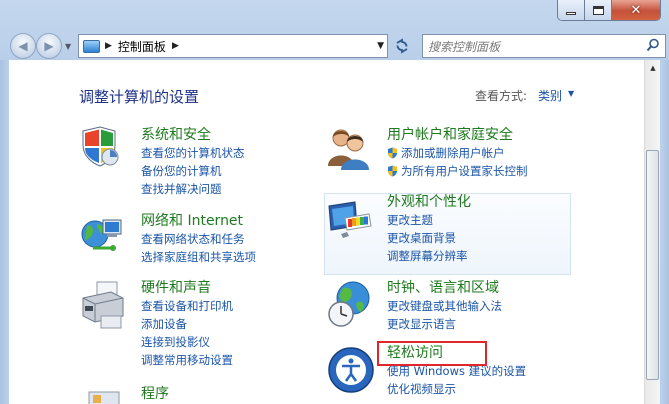 Image resolution: width=669 pixels, height=404 pixels. Describe the element at coordinates (104, 397) in the screenshot. I see `programs-icon` at that location.